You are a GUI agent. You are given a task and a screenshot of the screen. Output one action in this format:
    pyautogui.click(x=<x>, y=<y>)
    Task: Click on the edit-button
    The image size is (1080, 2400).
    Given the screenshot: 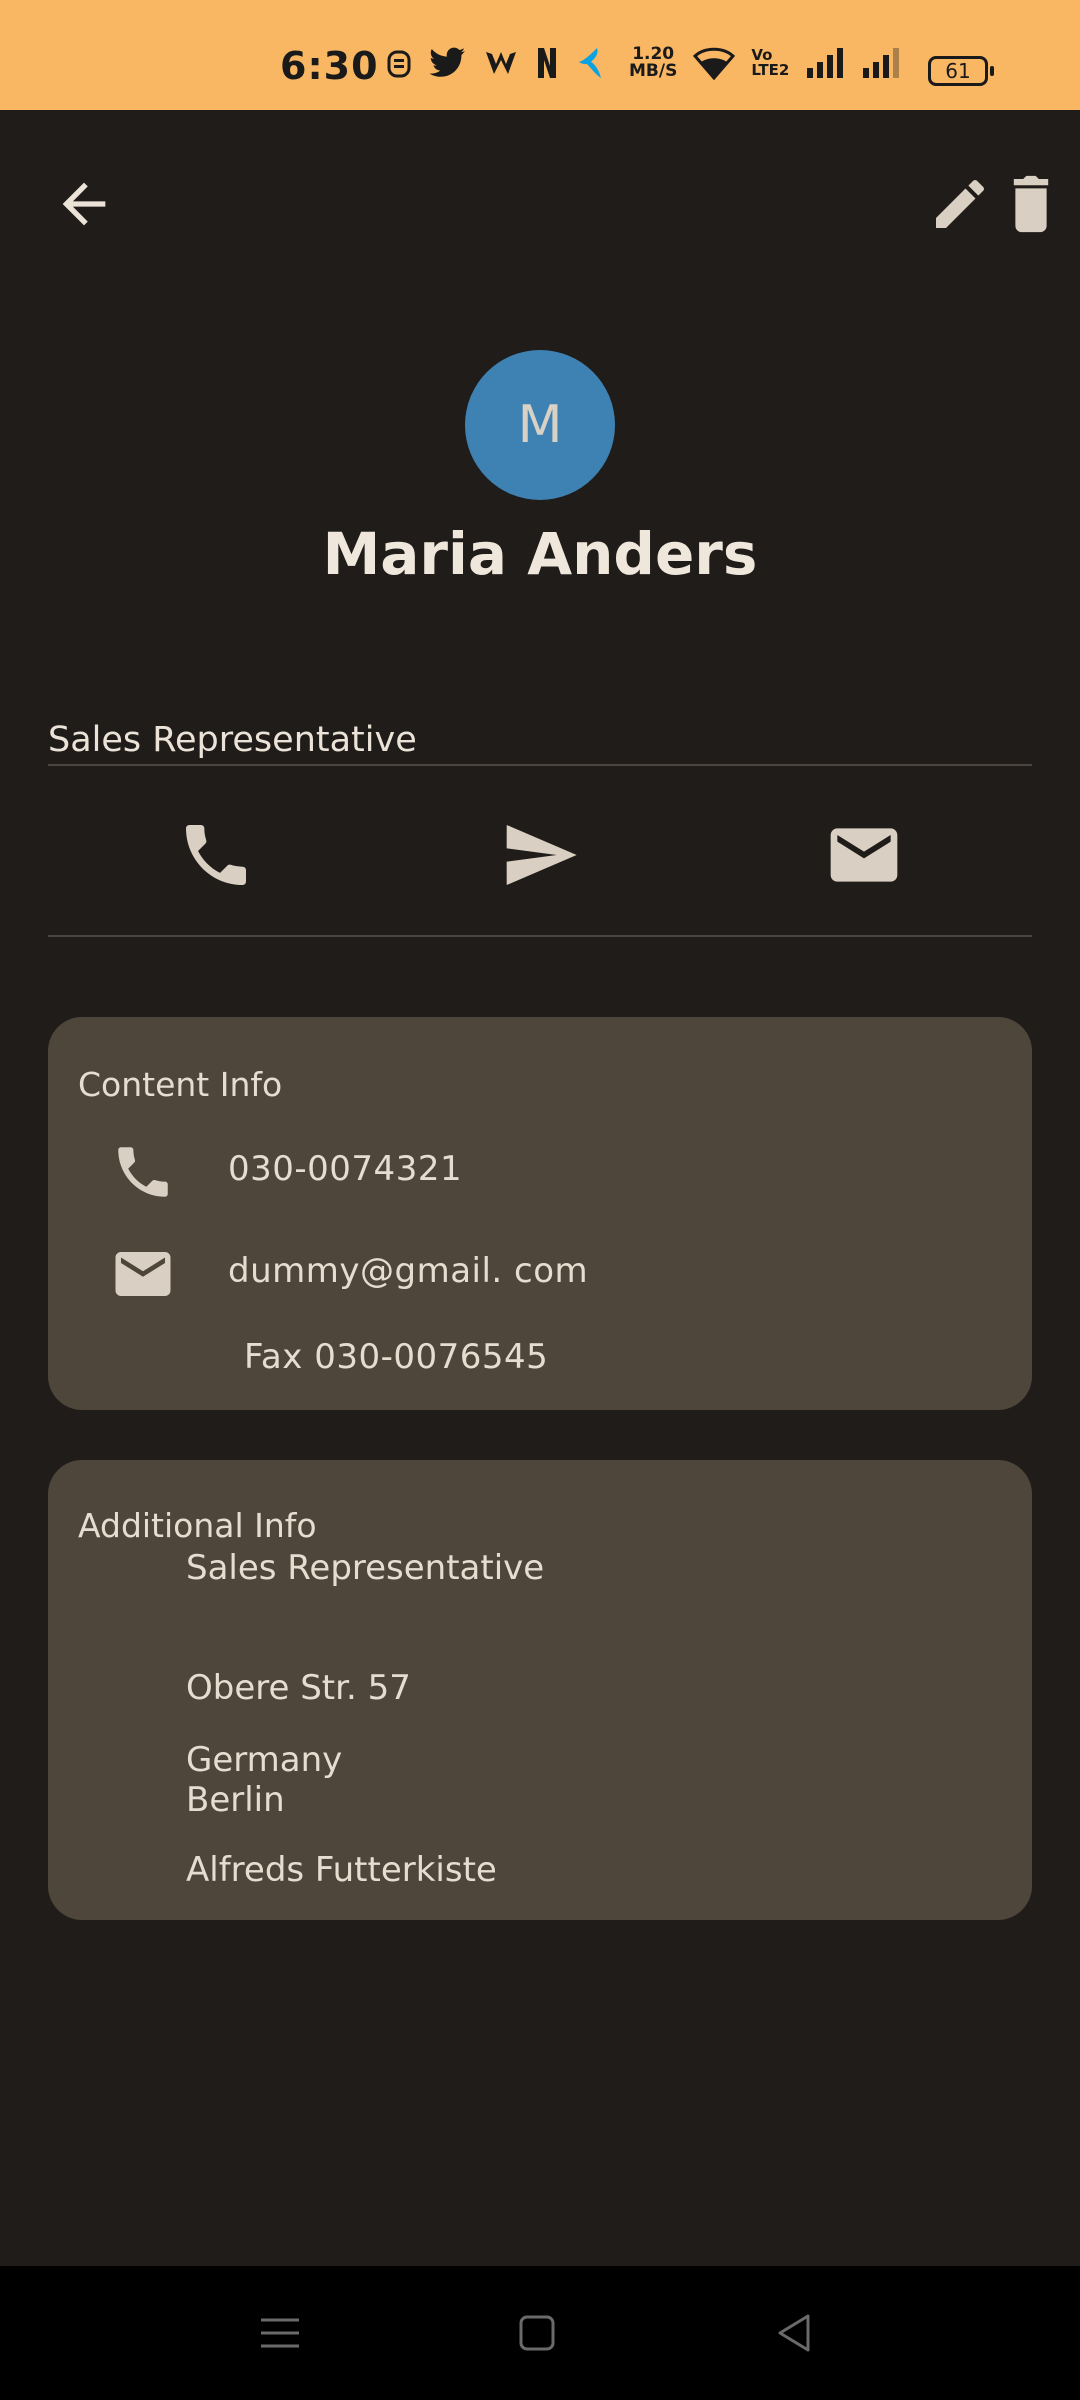 What is the action you would take?
    pyautogui.click(x=960, y=204)
    